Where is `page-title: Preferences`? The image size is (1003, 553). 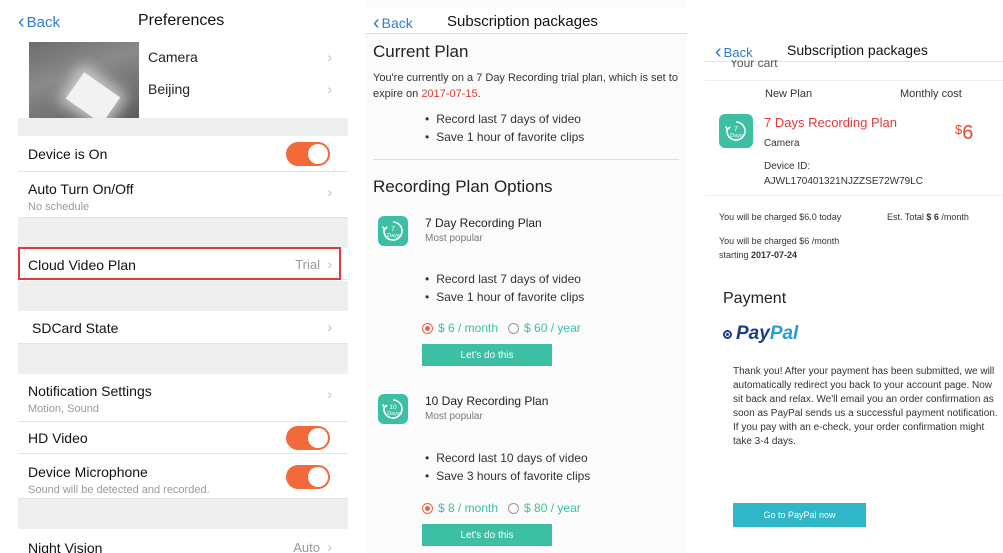 page-title: Preferences is located at coordinates (181, 20).